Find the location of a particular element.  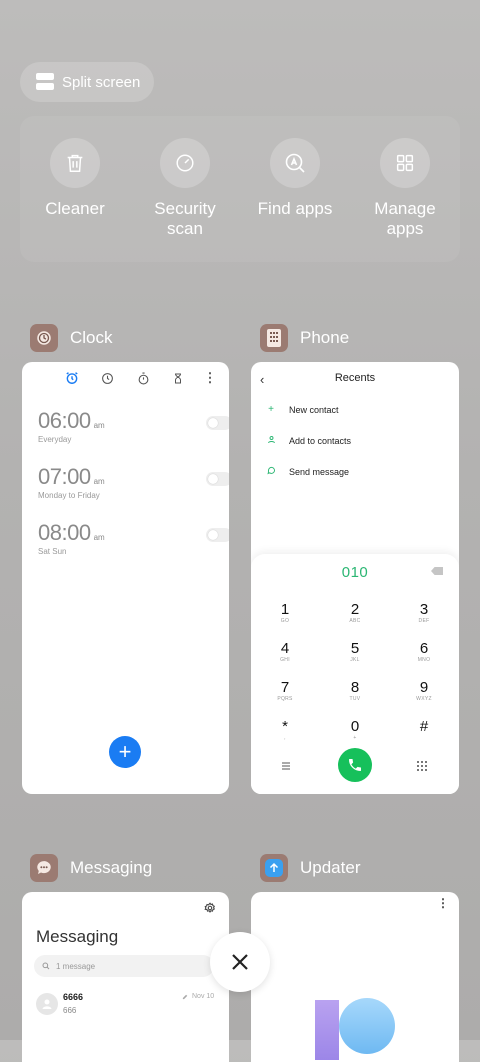

messaging-app-icon is located at coordinates (44, 868).